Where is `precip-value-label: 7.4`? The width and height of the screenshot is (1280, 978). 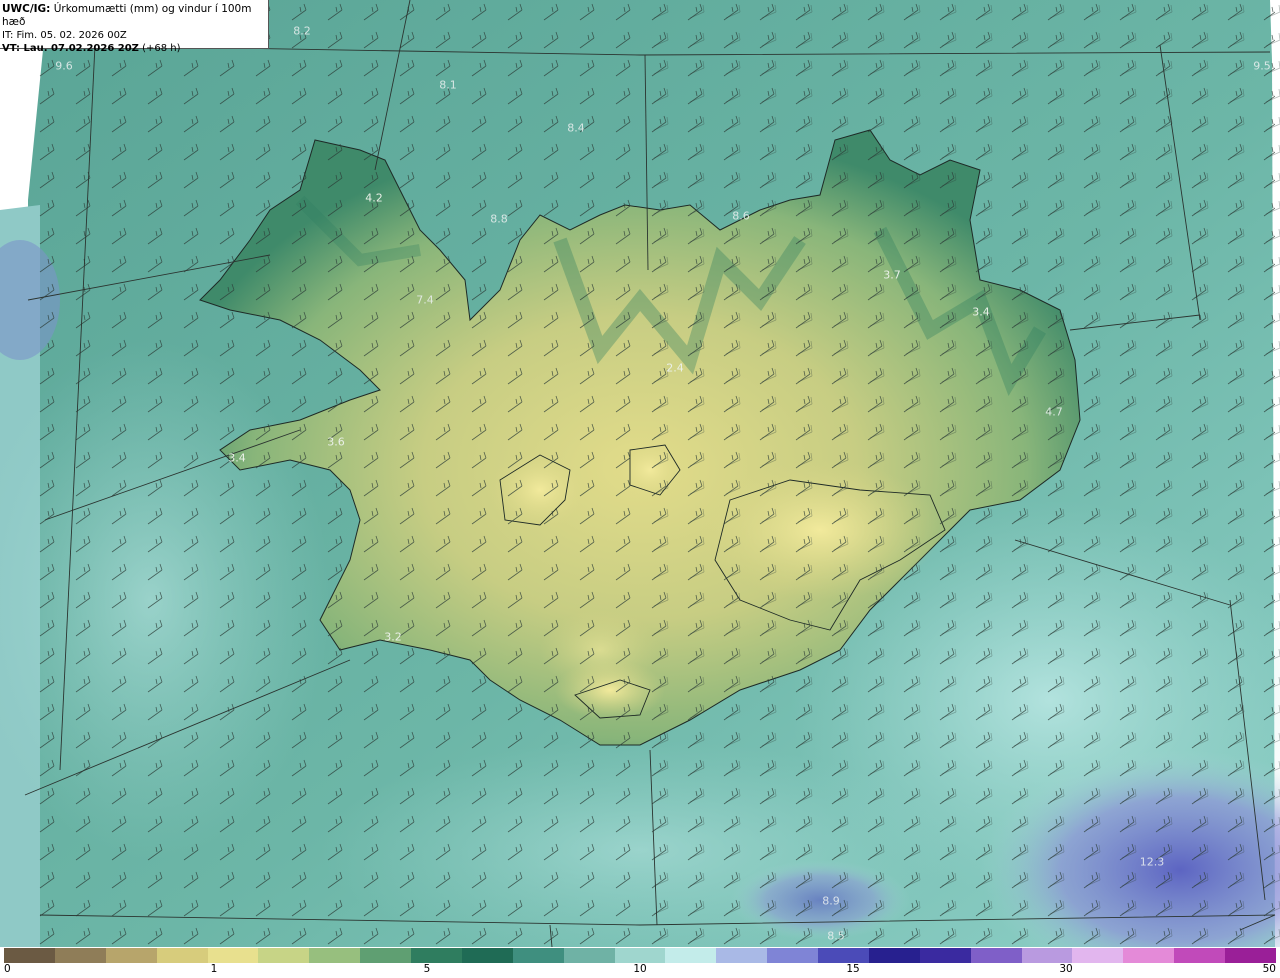 precip-value-label: 7.4 is located at coordinates (425, 300).